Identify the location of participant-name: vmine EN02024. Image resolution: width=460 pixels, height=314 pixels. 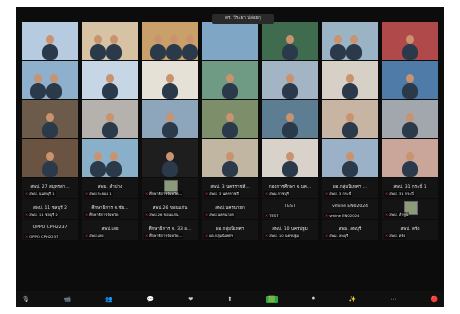
(350, 206).